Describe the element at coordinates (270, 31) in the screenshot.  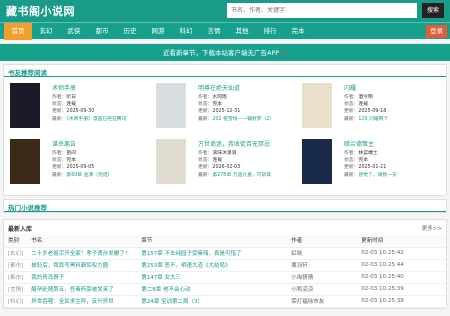
I see `nav-item-paihang: 排行` at that location.